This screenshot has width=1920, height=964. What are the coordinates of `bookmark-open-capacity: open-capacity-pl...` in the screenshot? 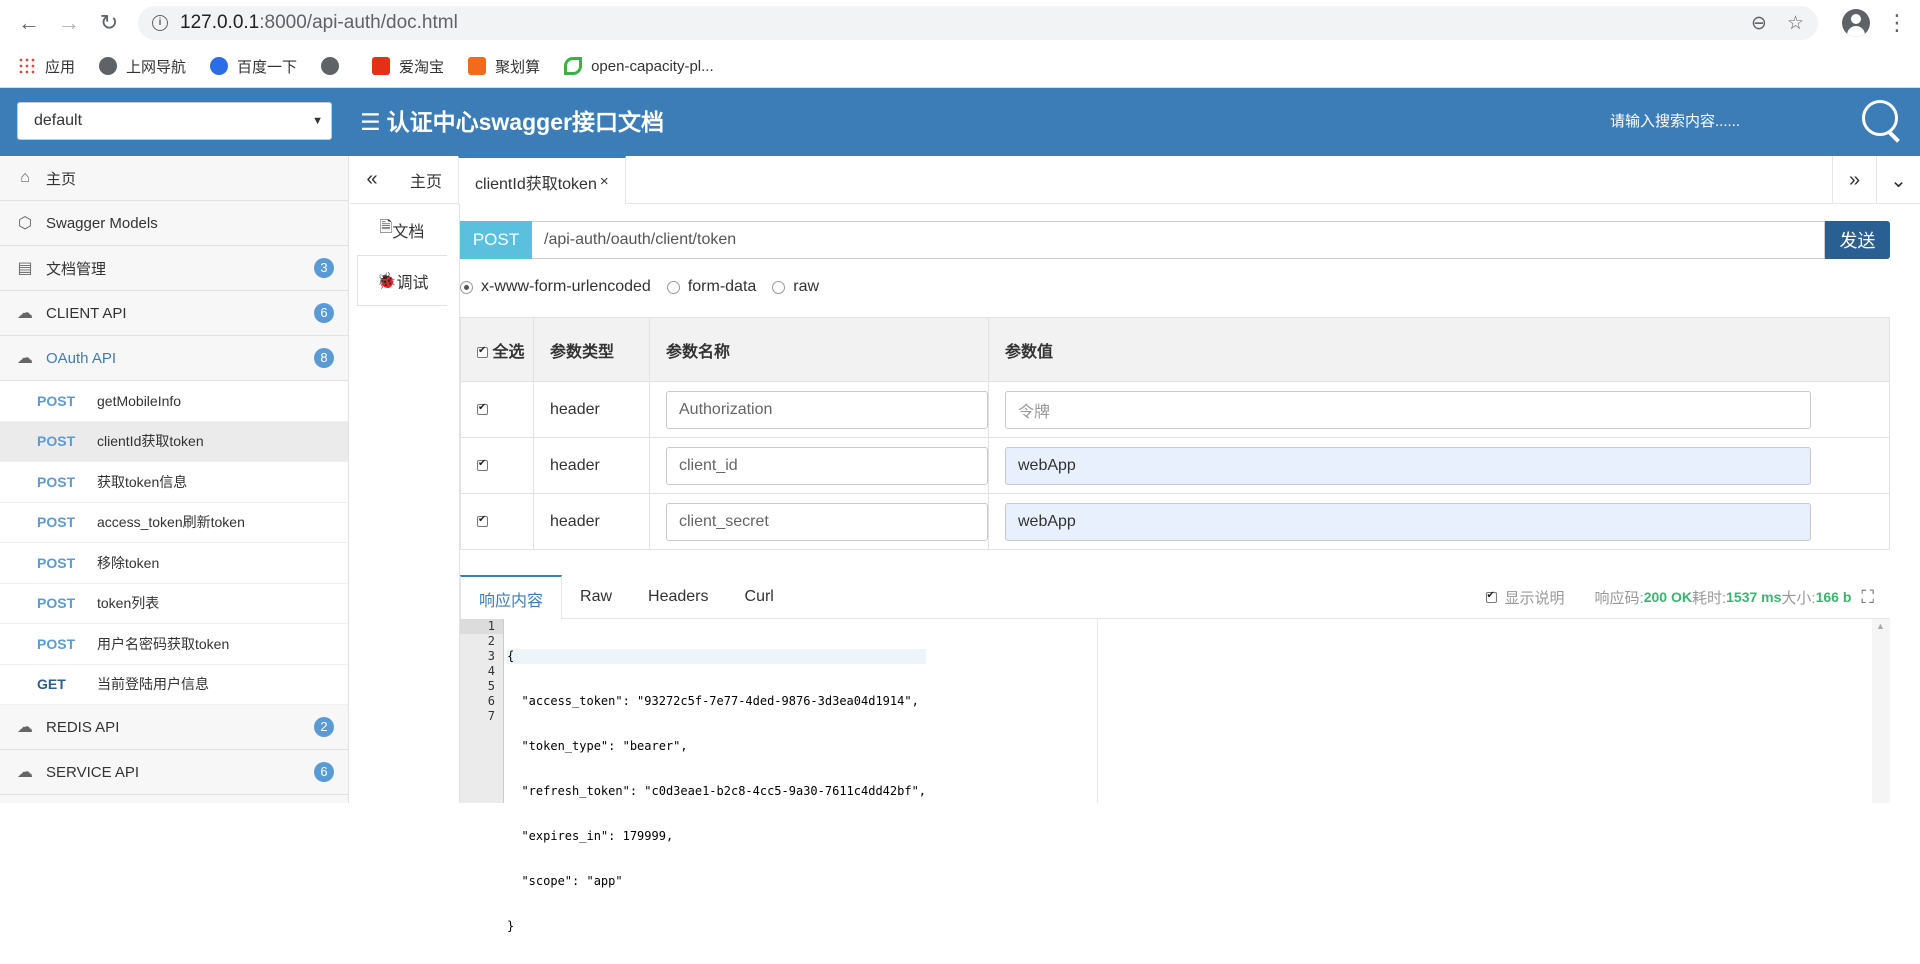 It's located at (639, 66).